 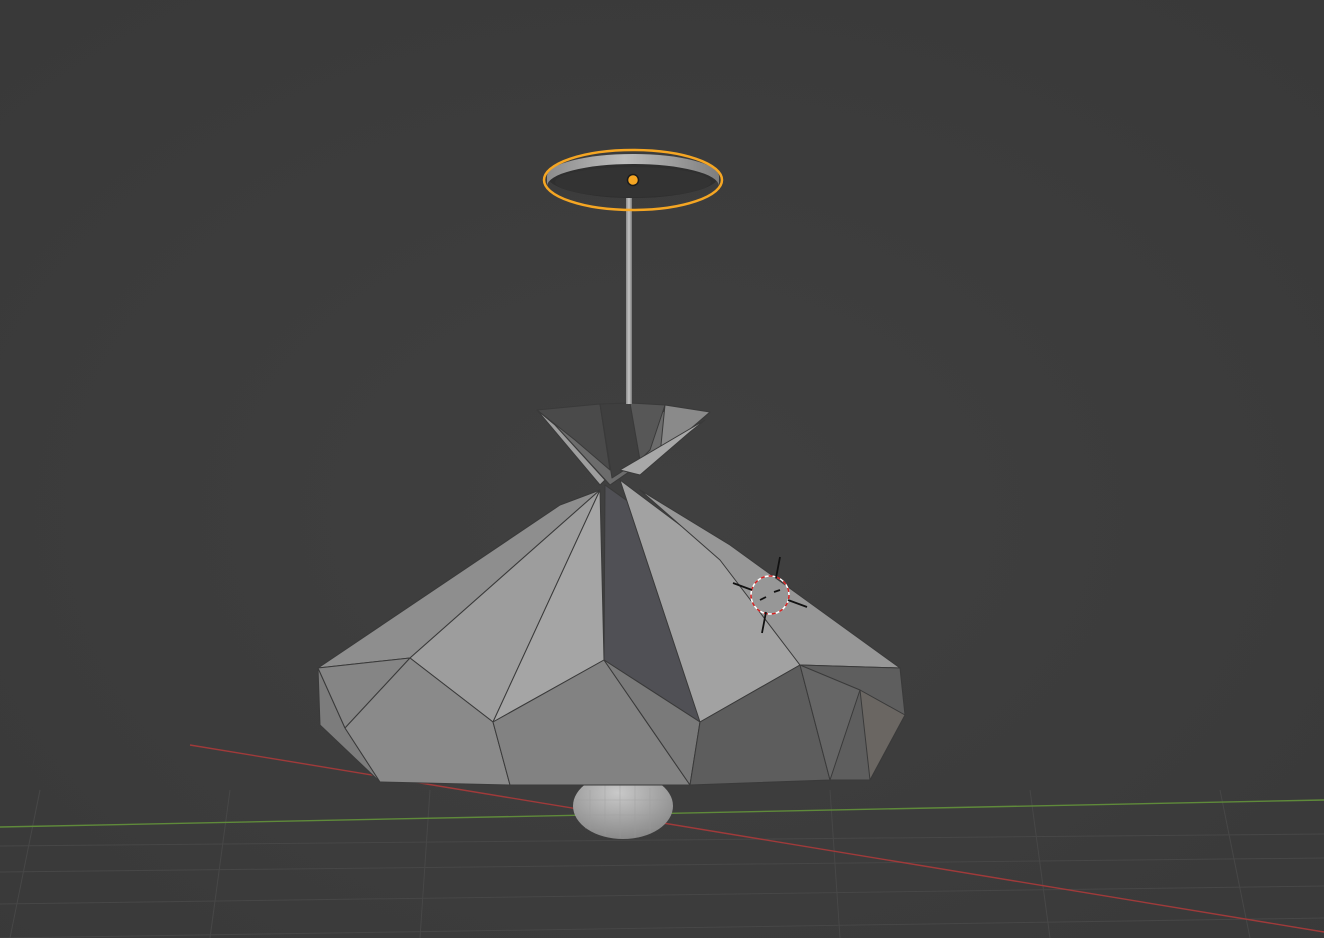 I want to click on suspension-rod, so click(x=629, y=295).